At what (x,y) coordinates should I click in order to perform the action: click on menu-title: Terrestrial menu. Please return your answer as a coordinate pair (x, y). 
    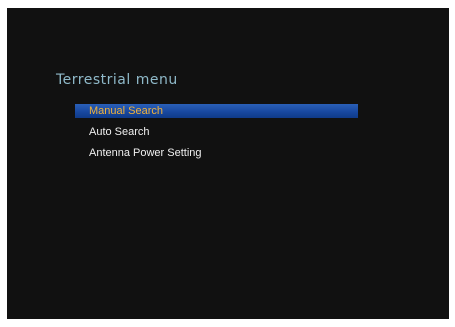
    Looking at the image, I should click on (117, 80).